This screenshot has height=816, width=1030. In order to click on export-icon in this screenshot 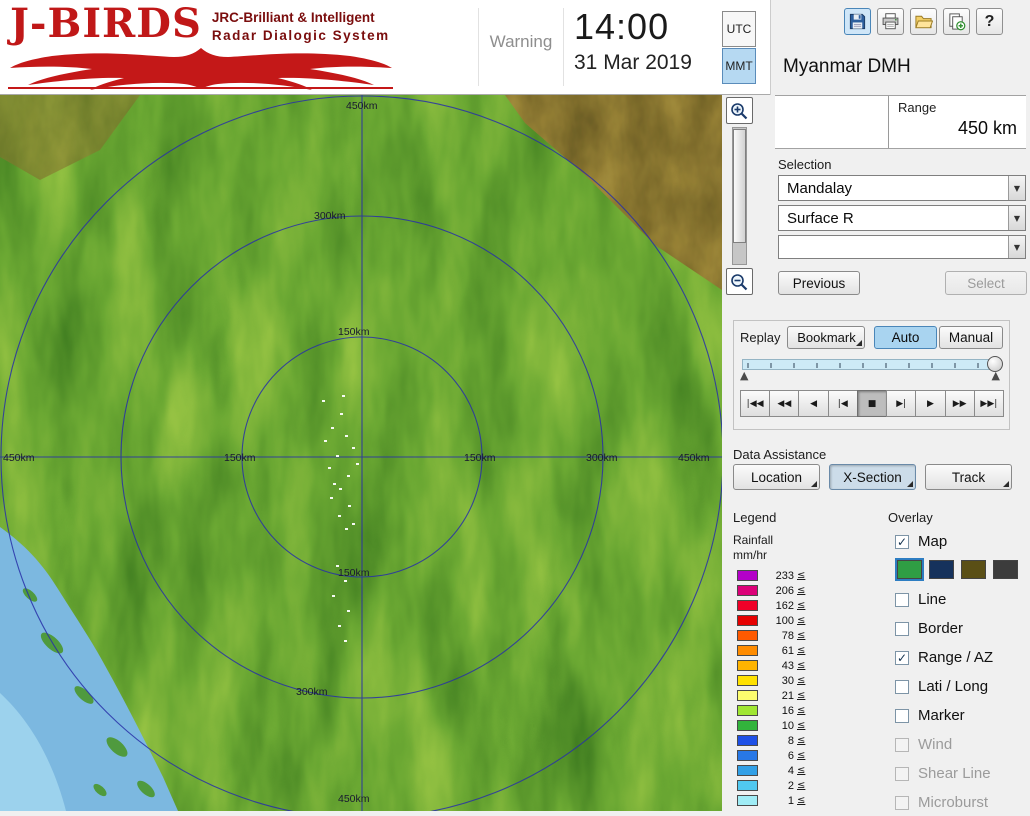, I will do `click(957, 22)`.